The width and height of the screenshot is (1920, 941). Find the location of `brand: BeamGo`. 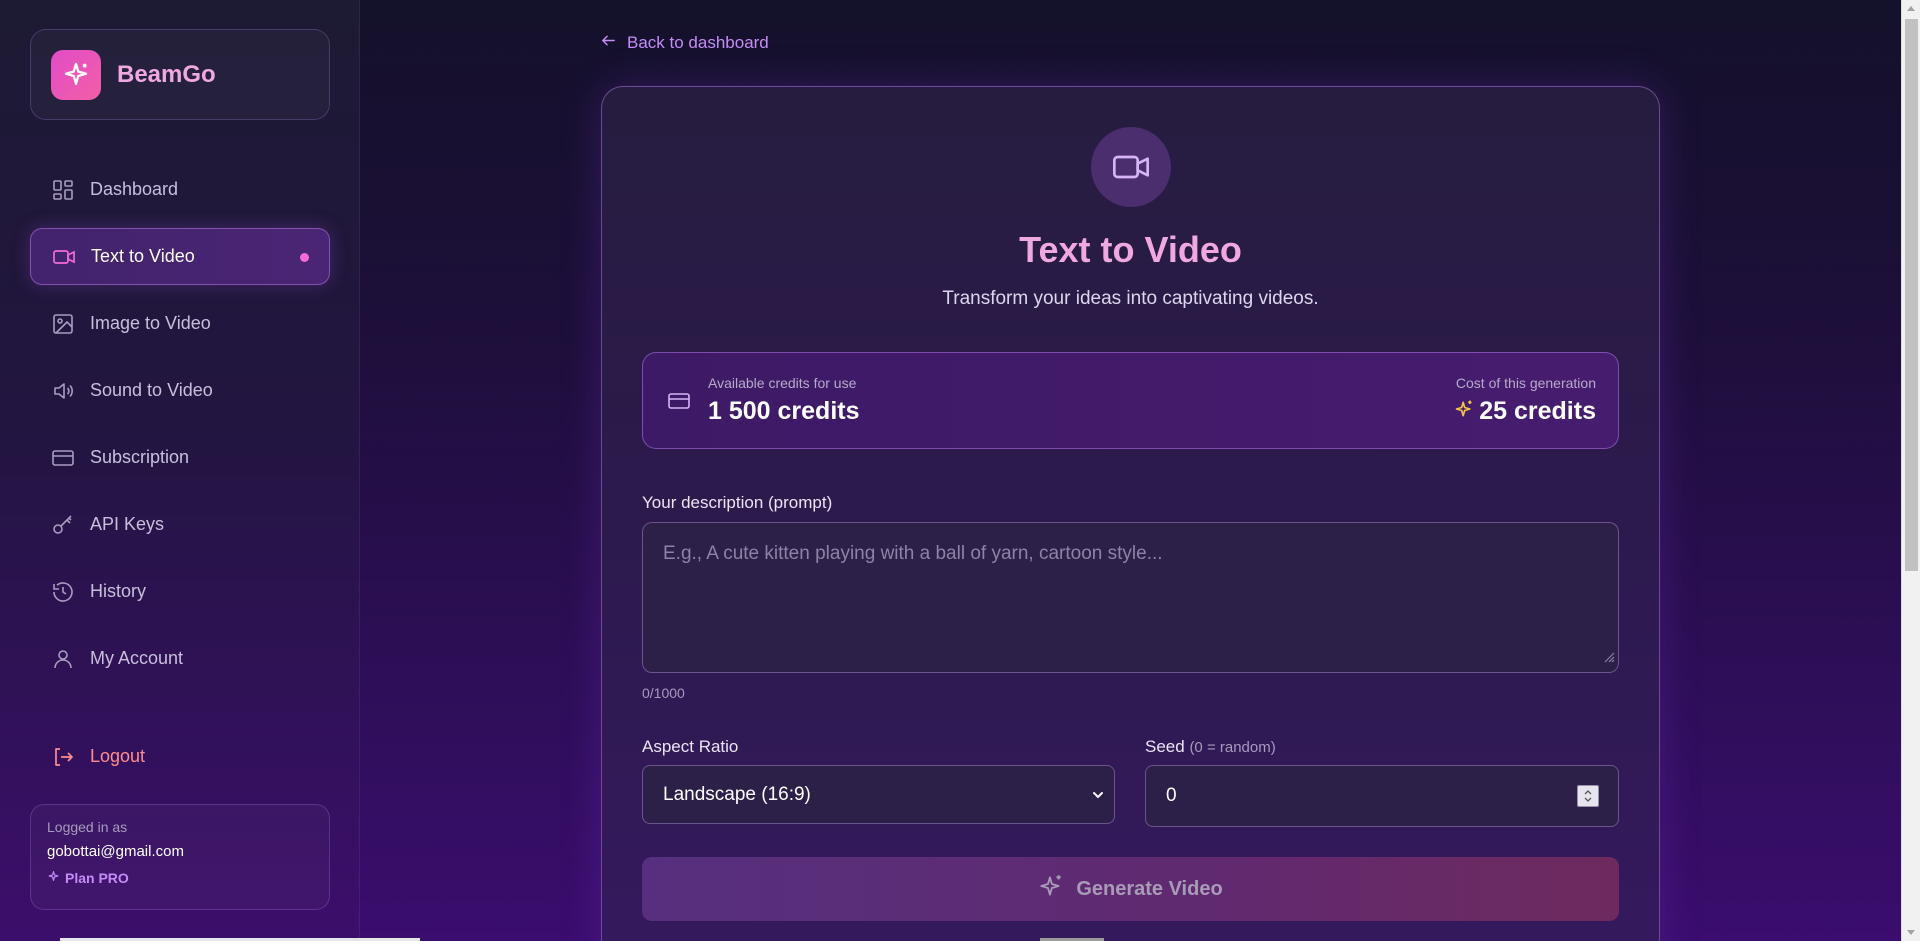

brand: BeamGo is located at coordinates (180, 74).